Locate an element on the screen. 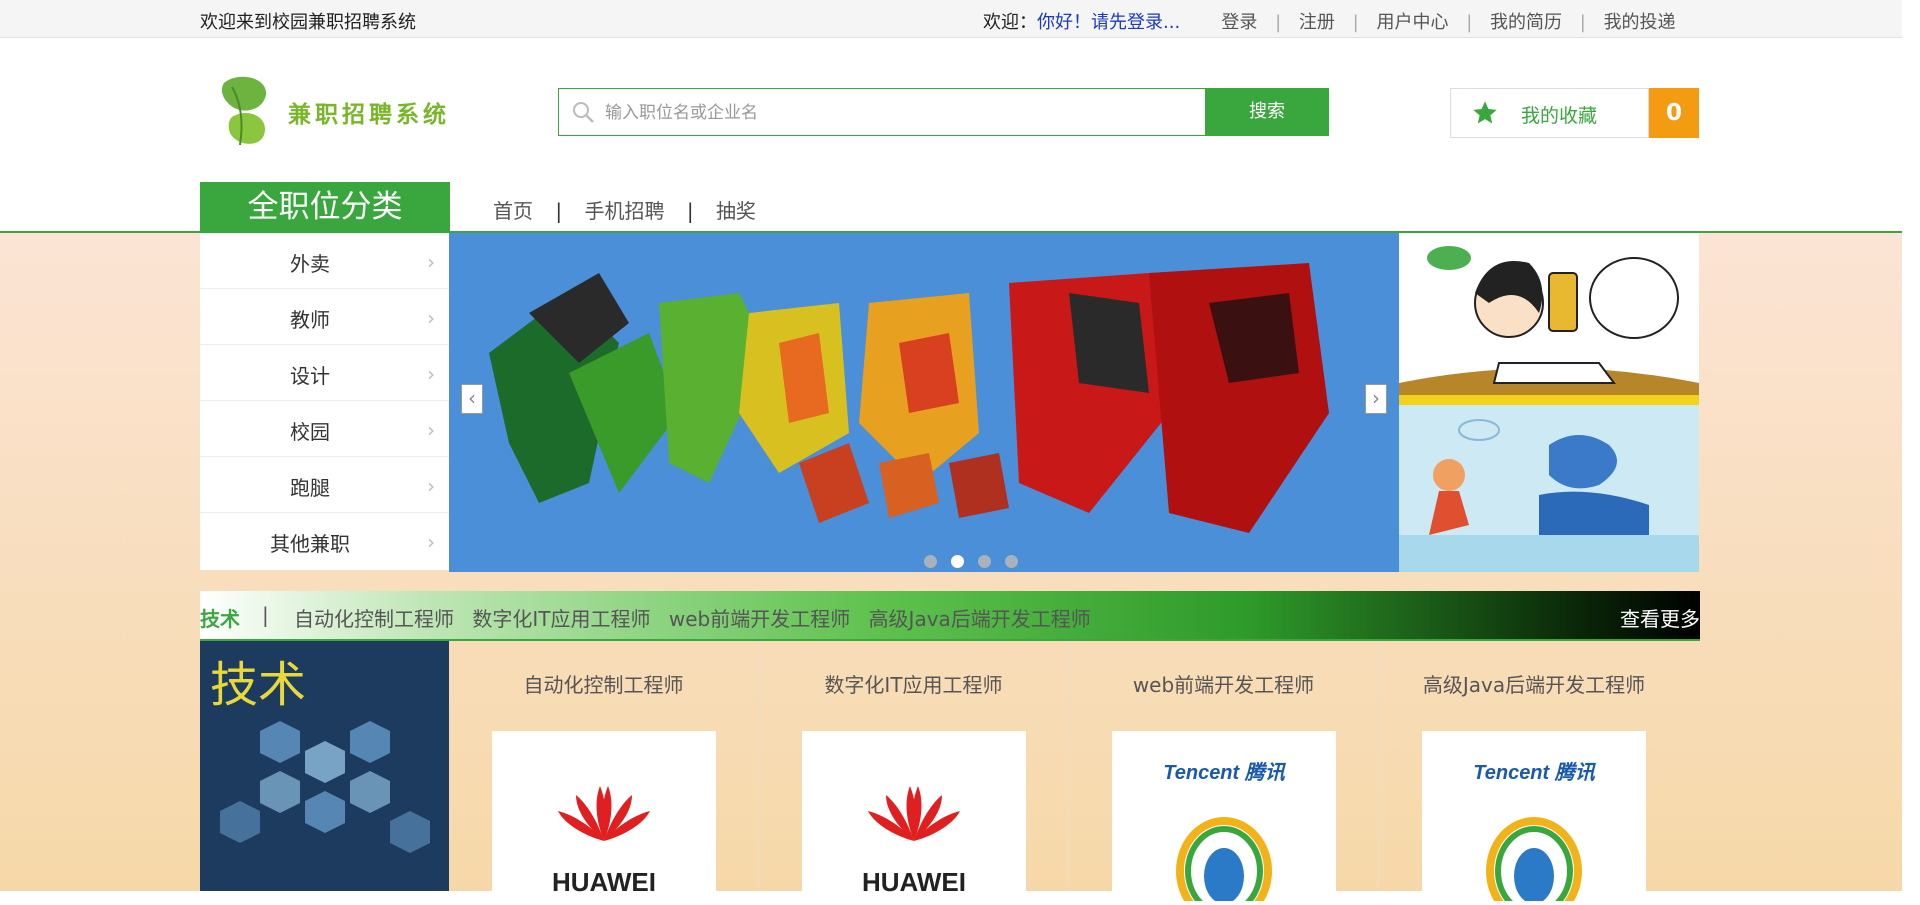  search-input is located at coordinates (930, 113).